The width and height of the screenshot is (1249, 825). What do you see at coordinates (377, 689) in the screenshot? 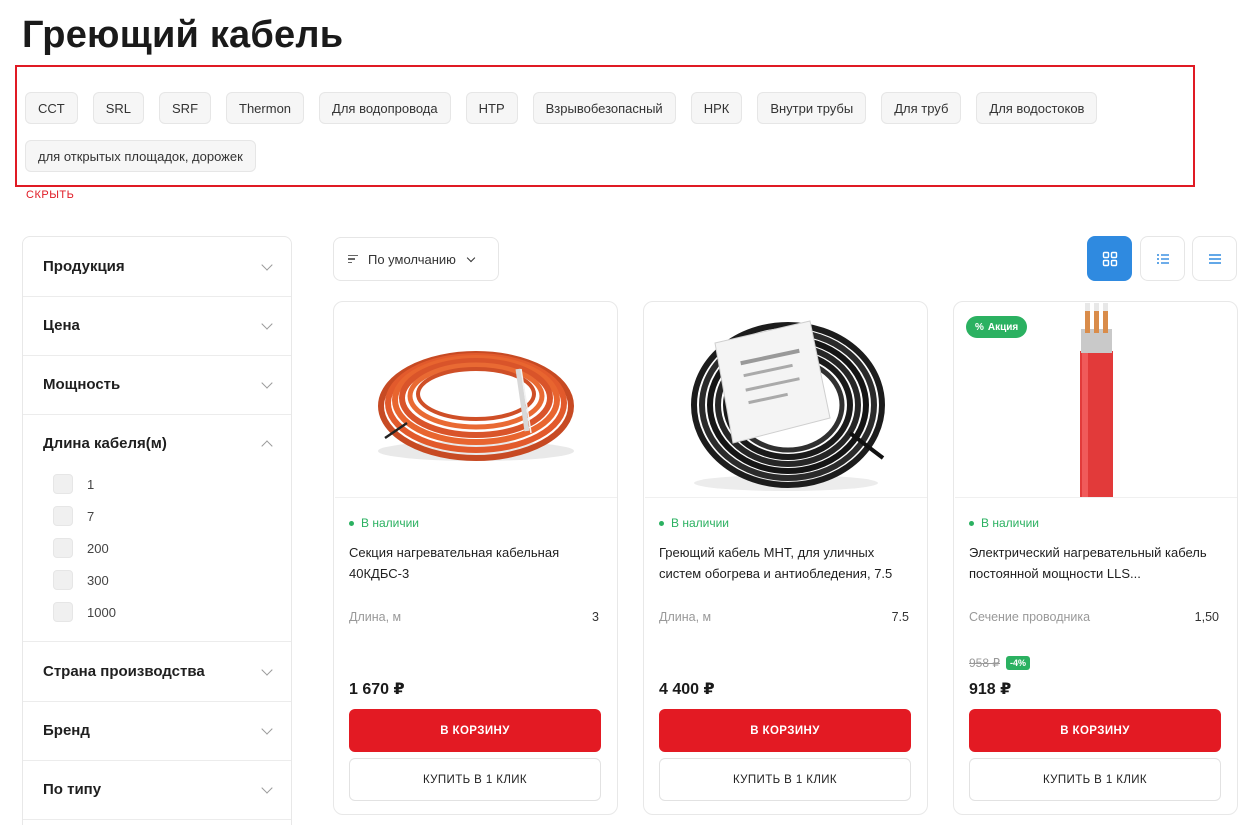
I see `product-price: 1 670 ₽` at bounding box center [377, 689].